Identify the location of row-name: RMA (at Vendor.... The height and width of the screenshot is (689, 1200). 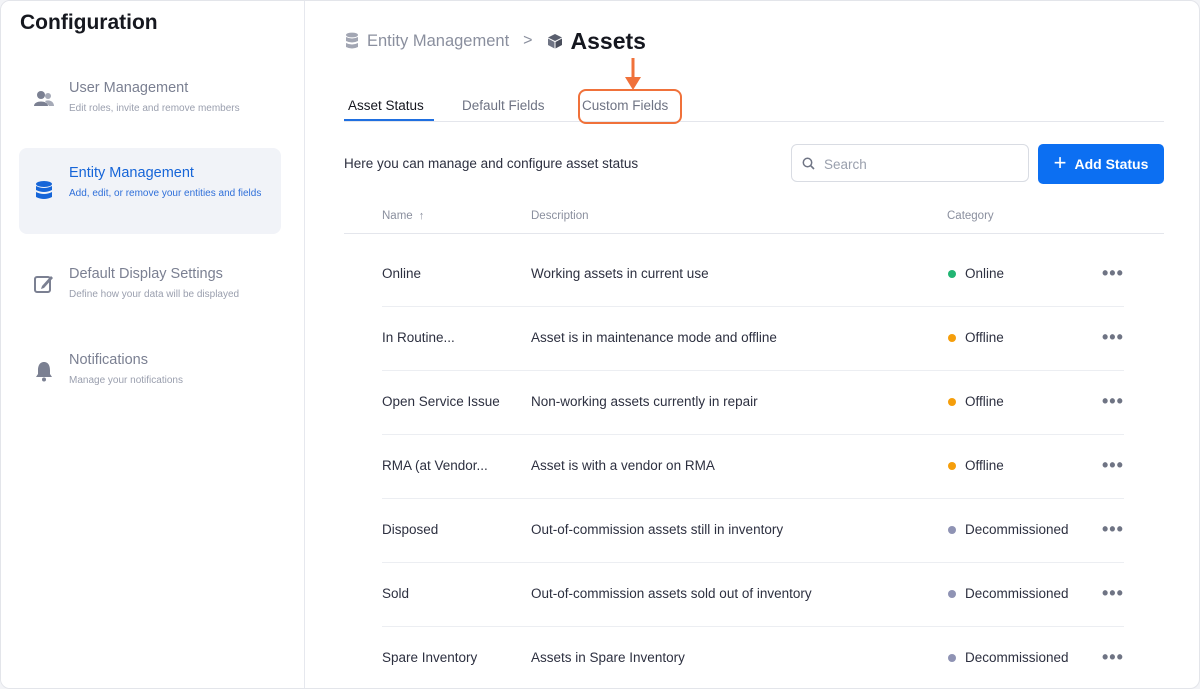
(435, 465).